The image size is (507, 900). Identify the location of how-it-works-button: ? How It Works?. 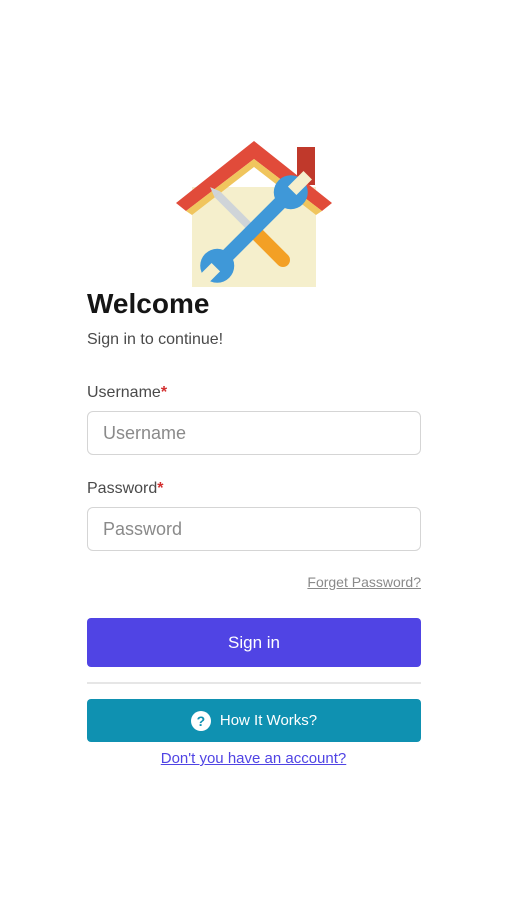
(254, 720).